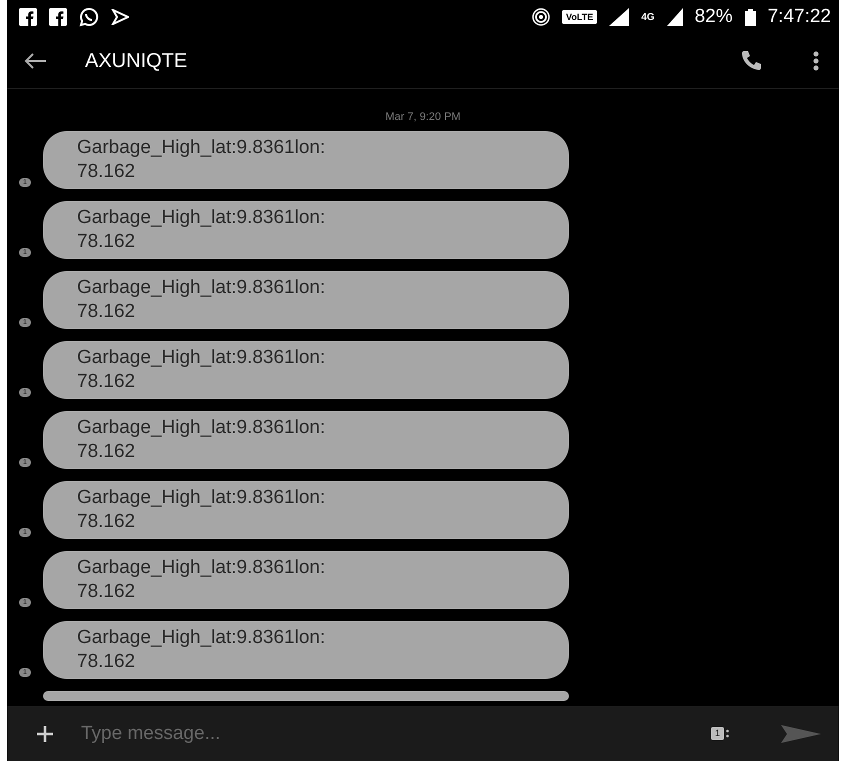  Describe the element at coordinates (45, 734) in the screenshot. I see `add-icon` at that location.